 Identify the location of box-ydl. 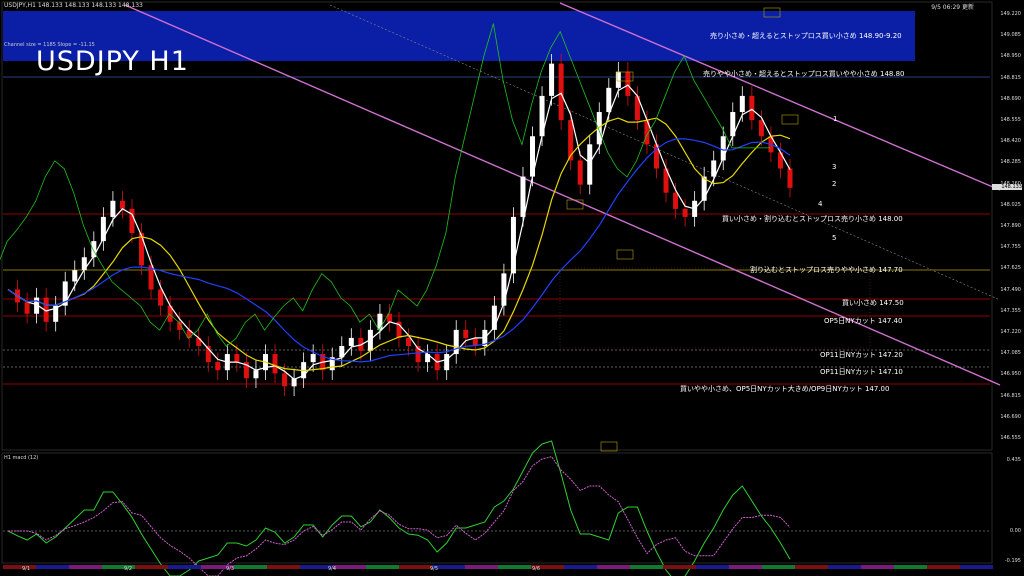
(625, 254).